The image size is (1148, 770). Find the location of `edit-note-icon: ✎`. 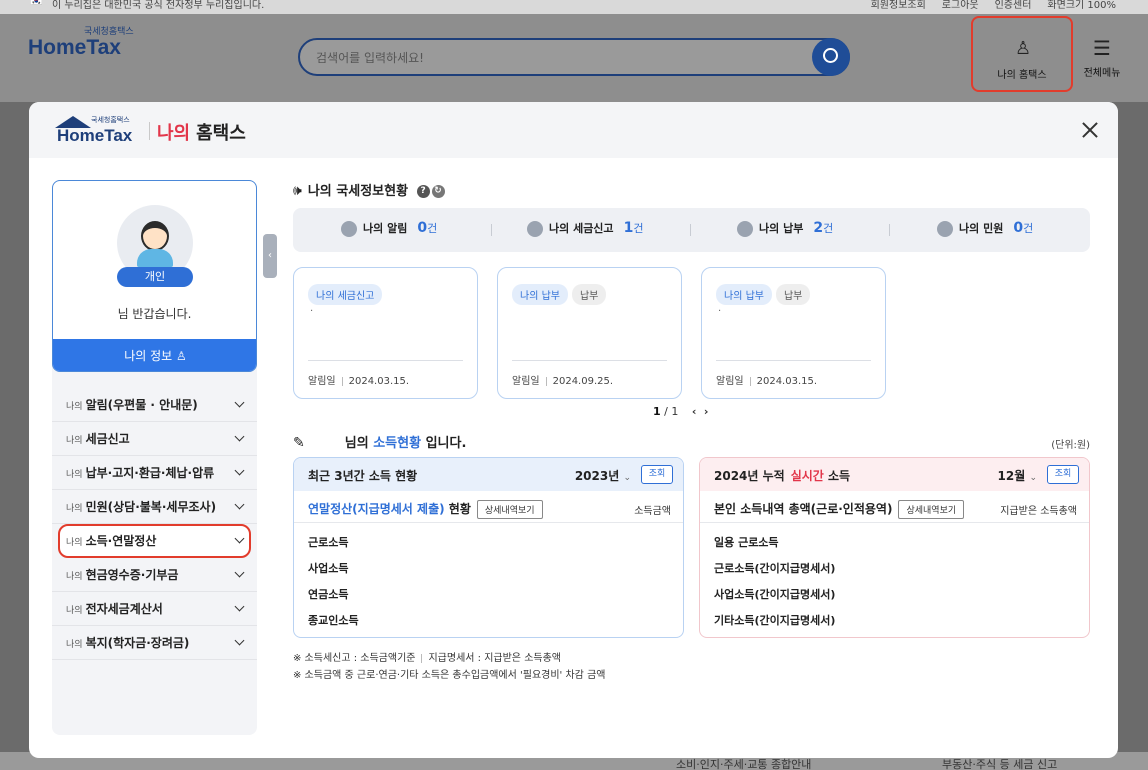

edit-note-icon: ✎ is located at coordinates (299, 443).